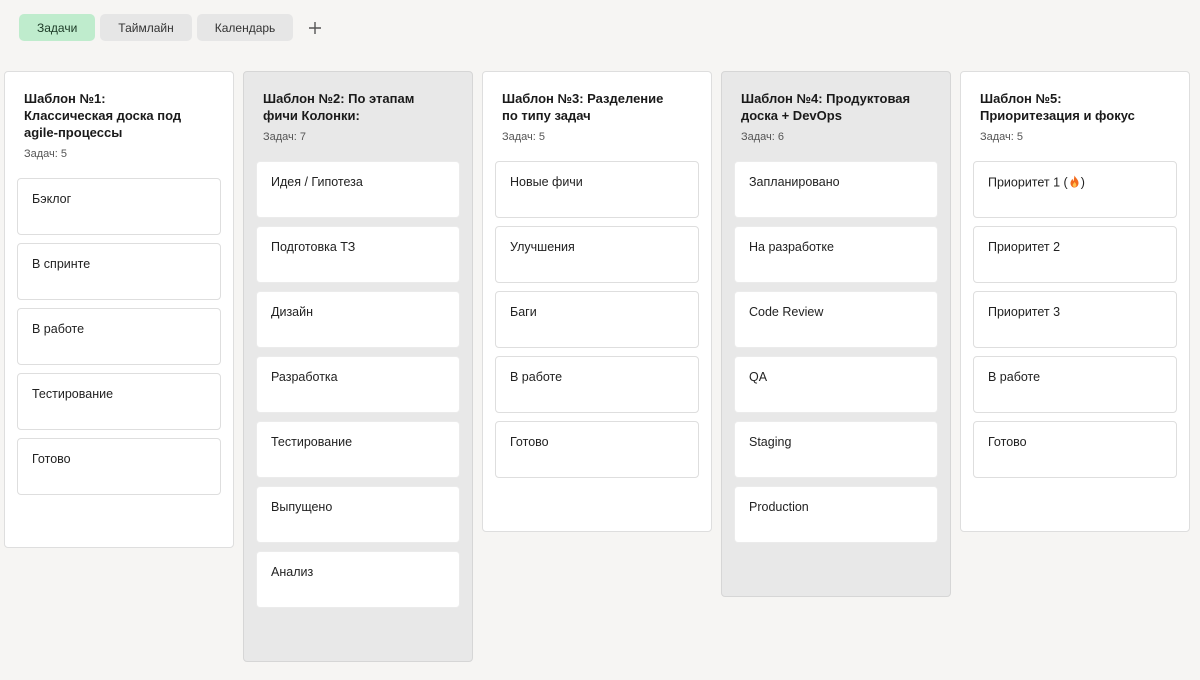  Describe the element at coordinates (119, 206) in the screenshot. I see `card: Бэклог` at that location.